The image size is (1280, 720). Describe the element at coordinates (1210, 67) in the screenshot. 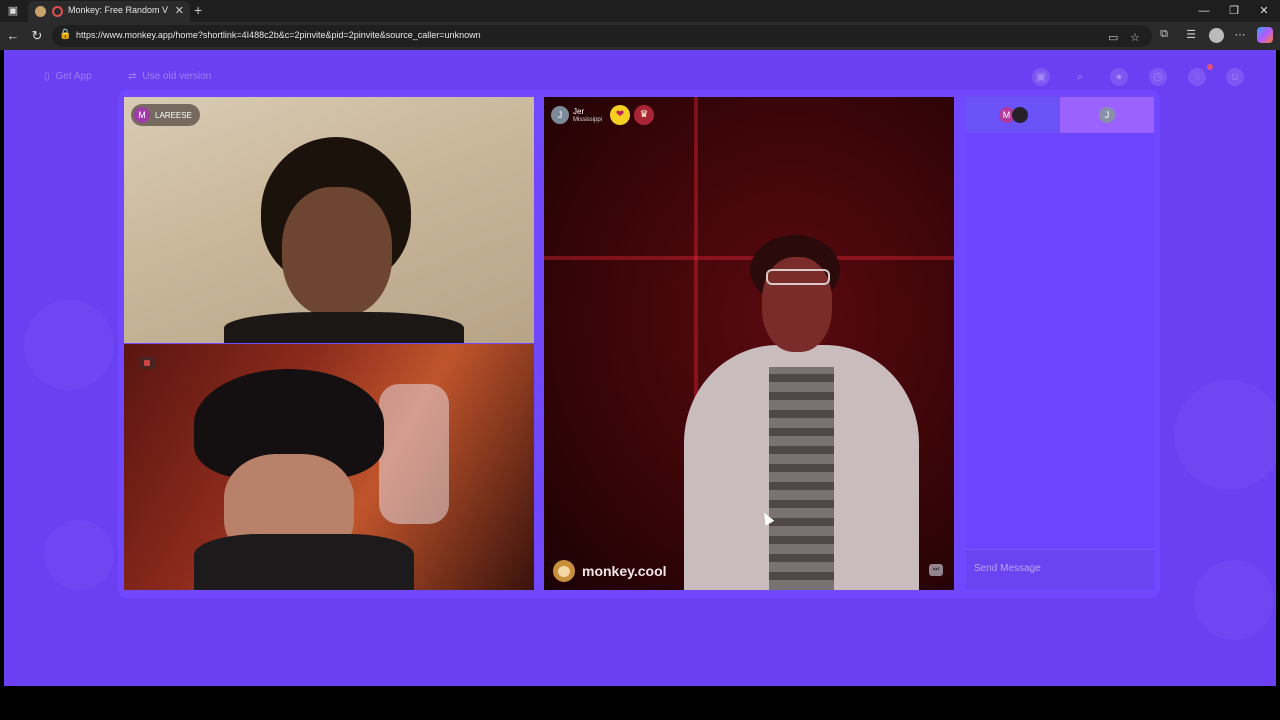

I see `notification-dot` at that location.